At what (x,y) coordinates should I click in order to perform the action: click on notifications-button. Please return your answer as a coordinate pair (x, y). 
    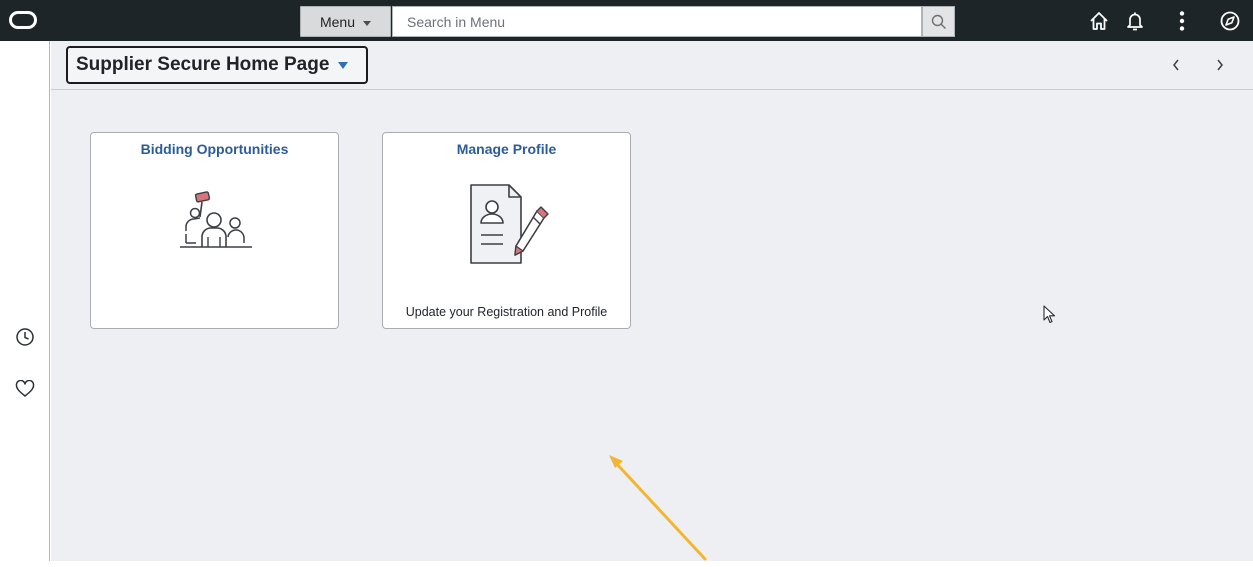
    Looking at the image, I should click on (1135, 21).